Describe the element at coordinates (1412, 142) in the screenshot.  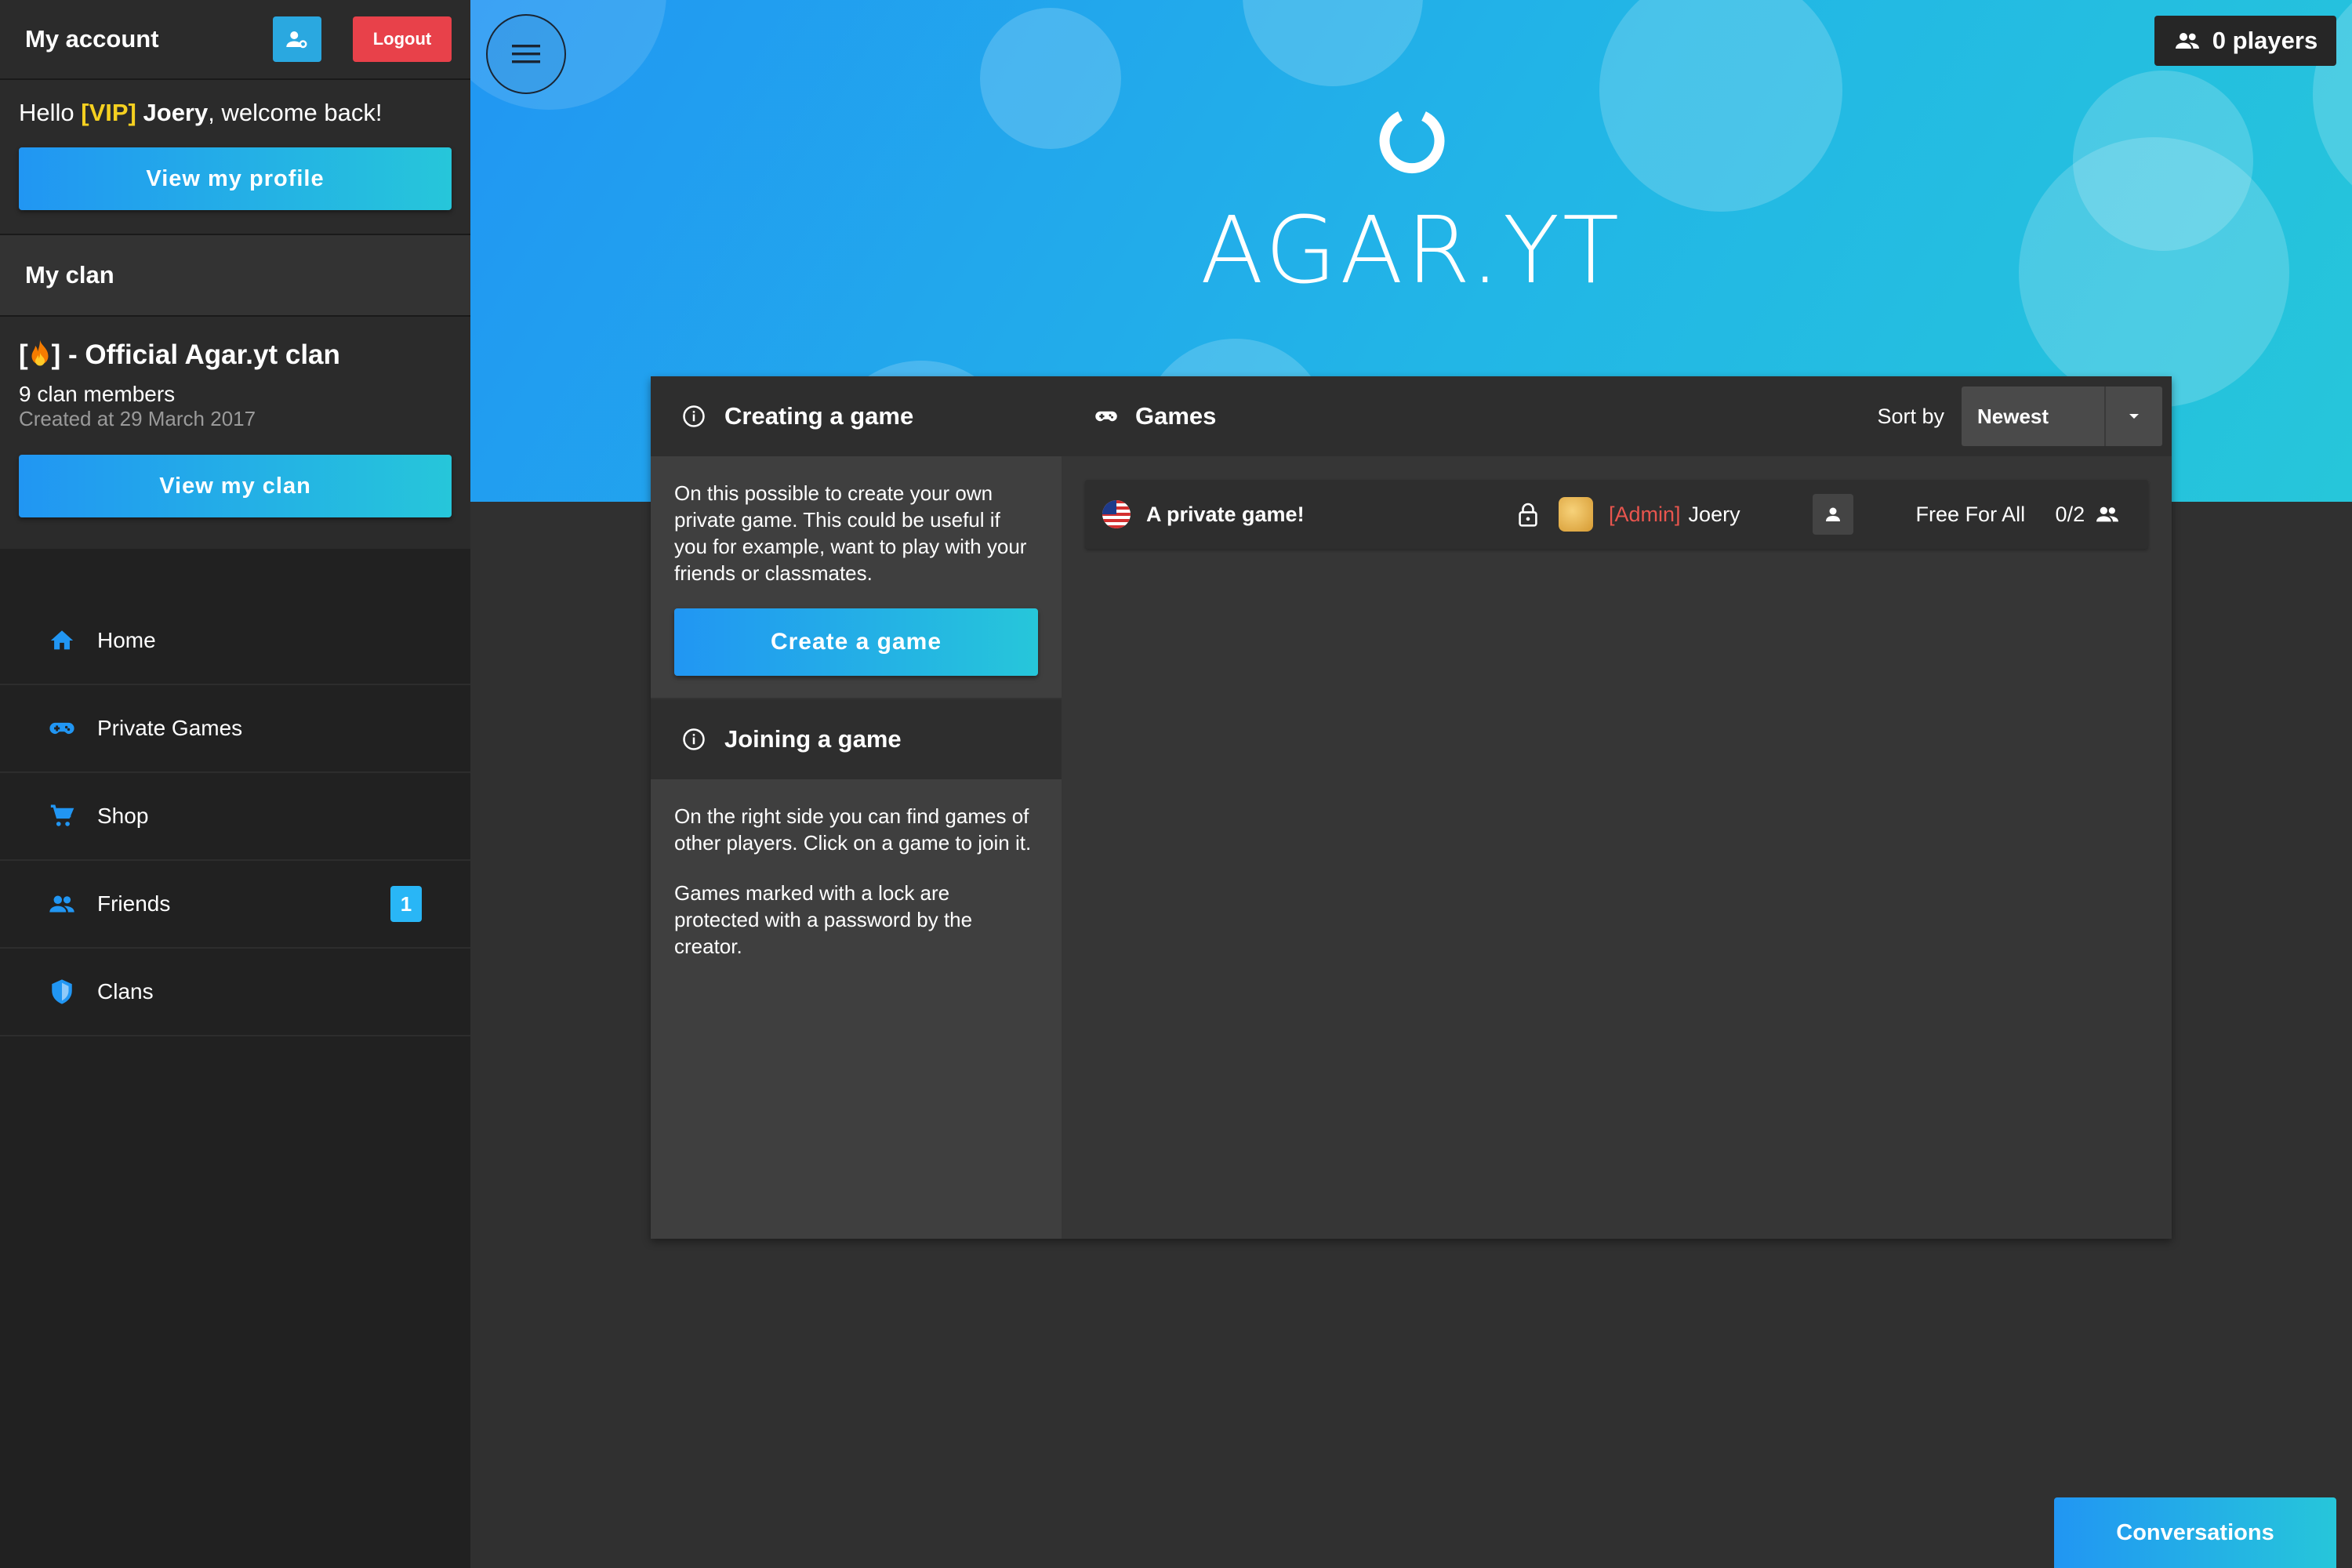
I see `agar-logo-icon` at that location.